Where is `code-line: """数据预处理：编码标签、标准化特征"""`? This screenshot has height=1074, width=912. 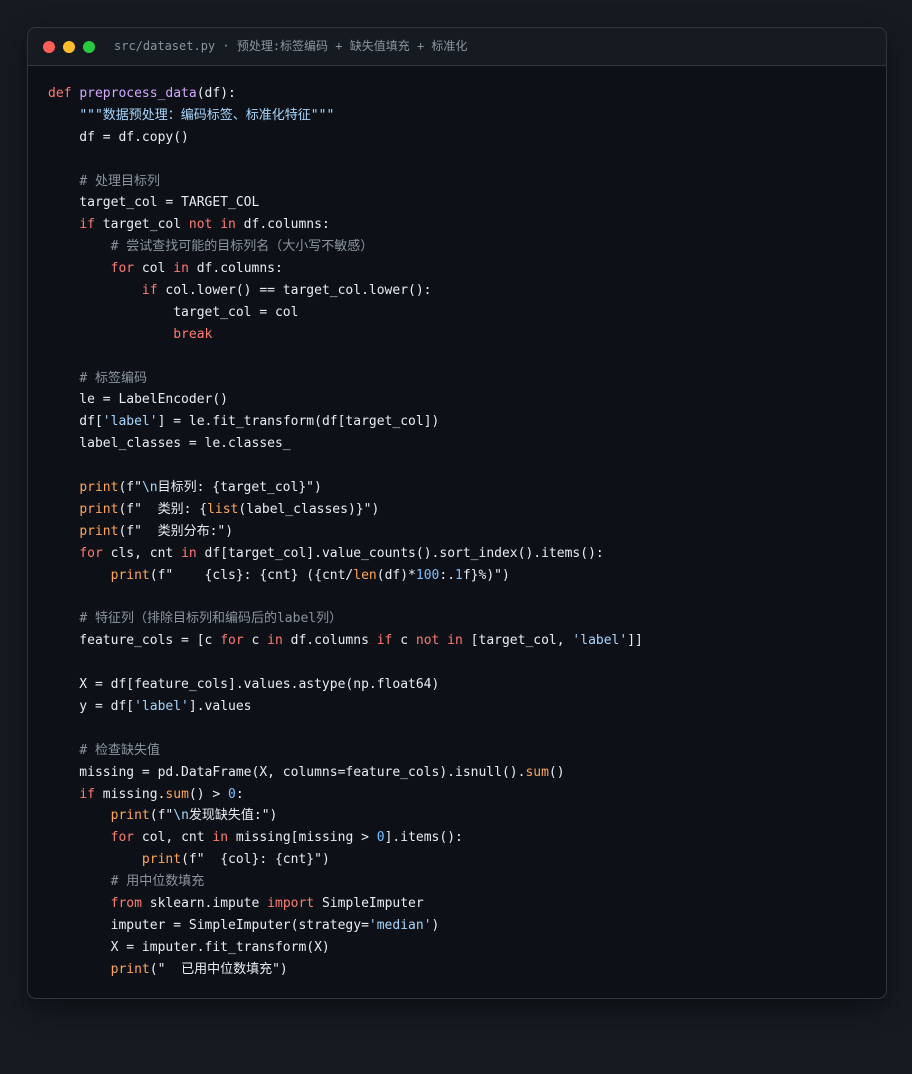
code-line: """数据预处理：编码标签、标准化特征""" is located at coordinates (462, 116).